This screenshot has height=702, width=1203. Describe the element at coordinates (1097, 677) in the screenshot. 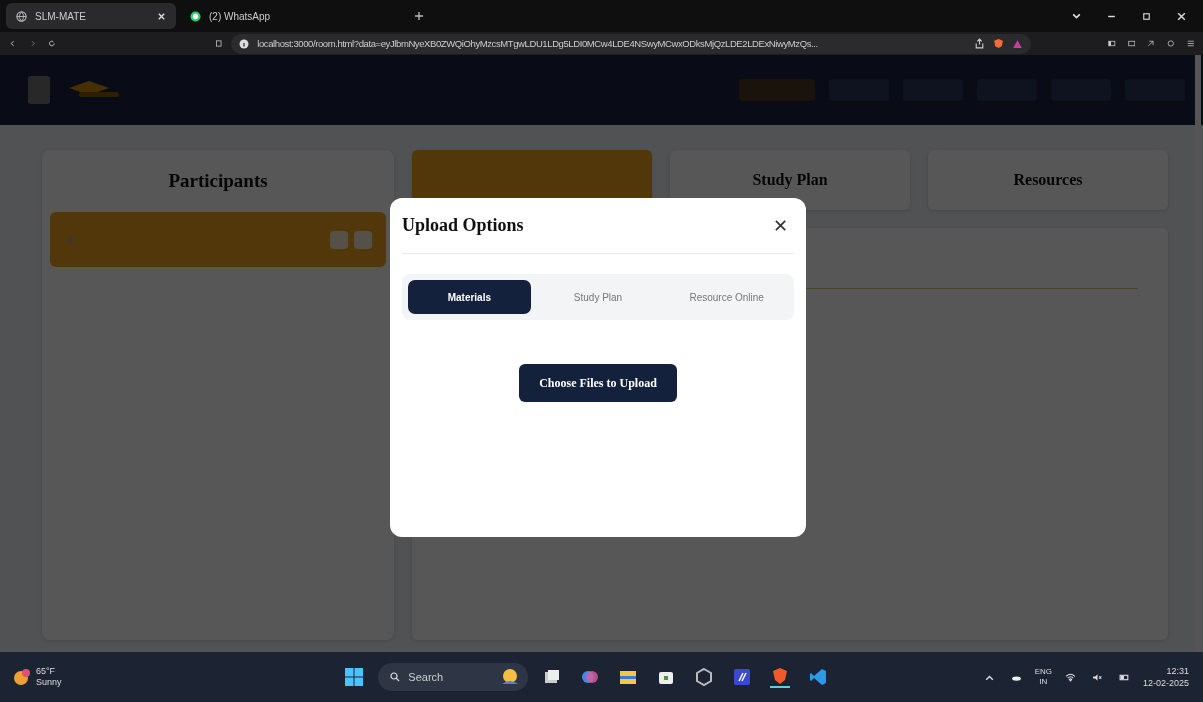

I see `muted-speaker-icon` at that location.